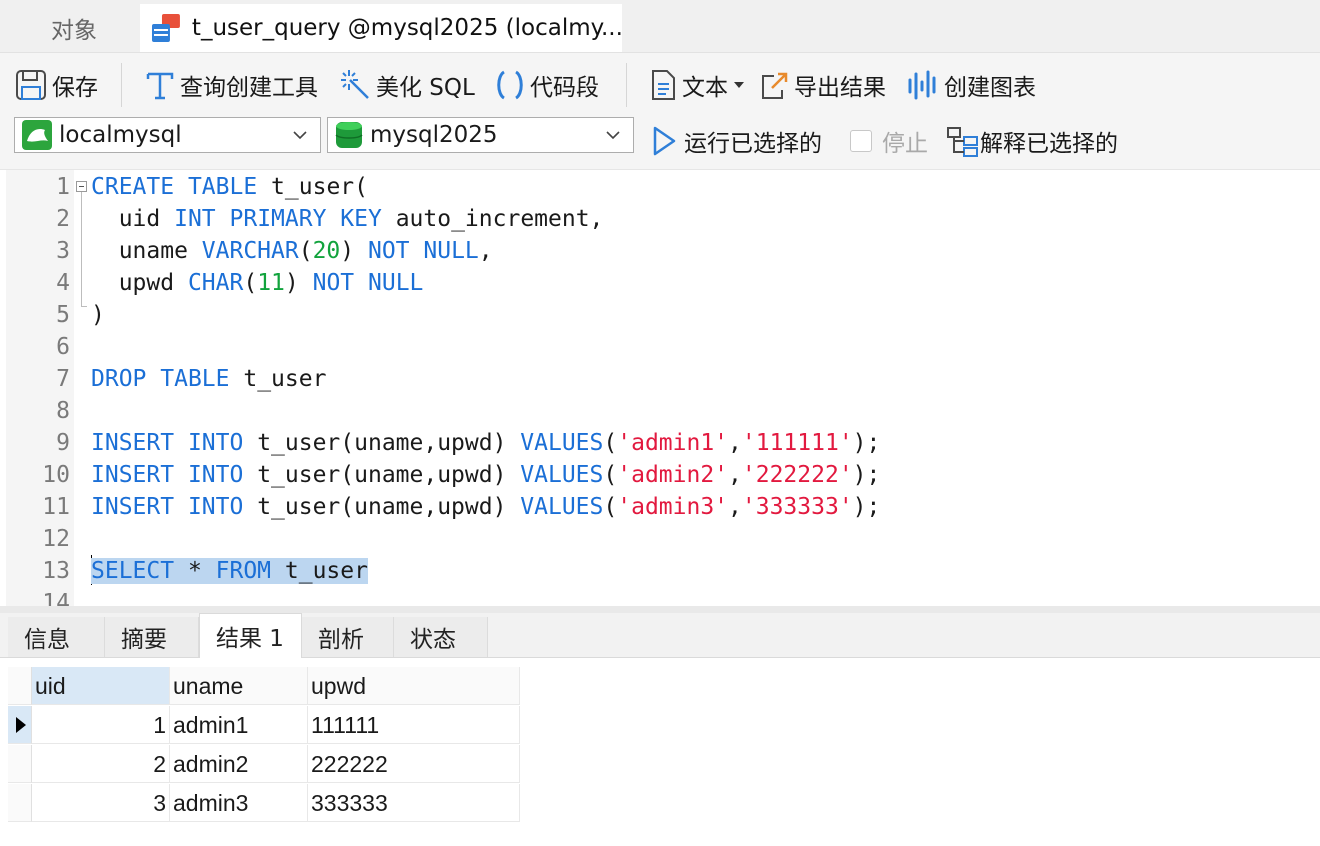 Image resolution: width=1320 pixels, height=846 pixels. I want to click on line-number: 3, so click(63, 251).